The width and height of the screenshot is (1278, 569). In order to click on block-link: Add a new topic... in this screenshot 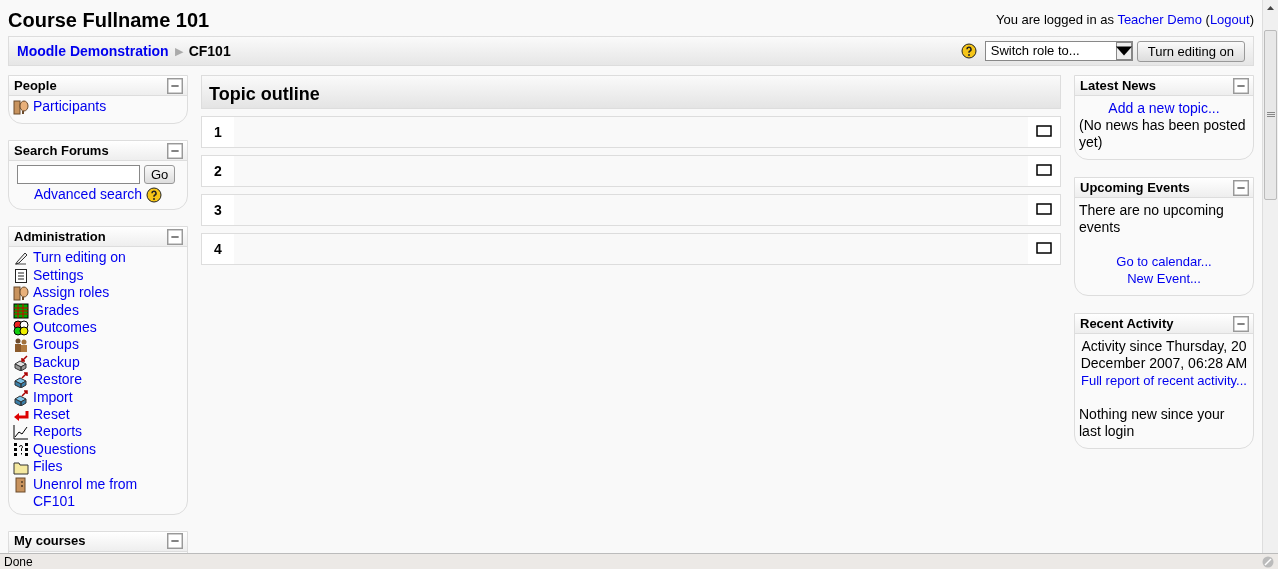, I will do `click(1164, 108)`.